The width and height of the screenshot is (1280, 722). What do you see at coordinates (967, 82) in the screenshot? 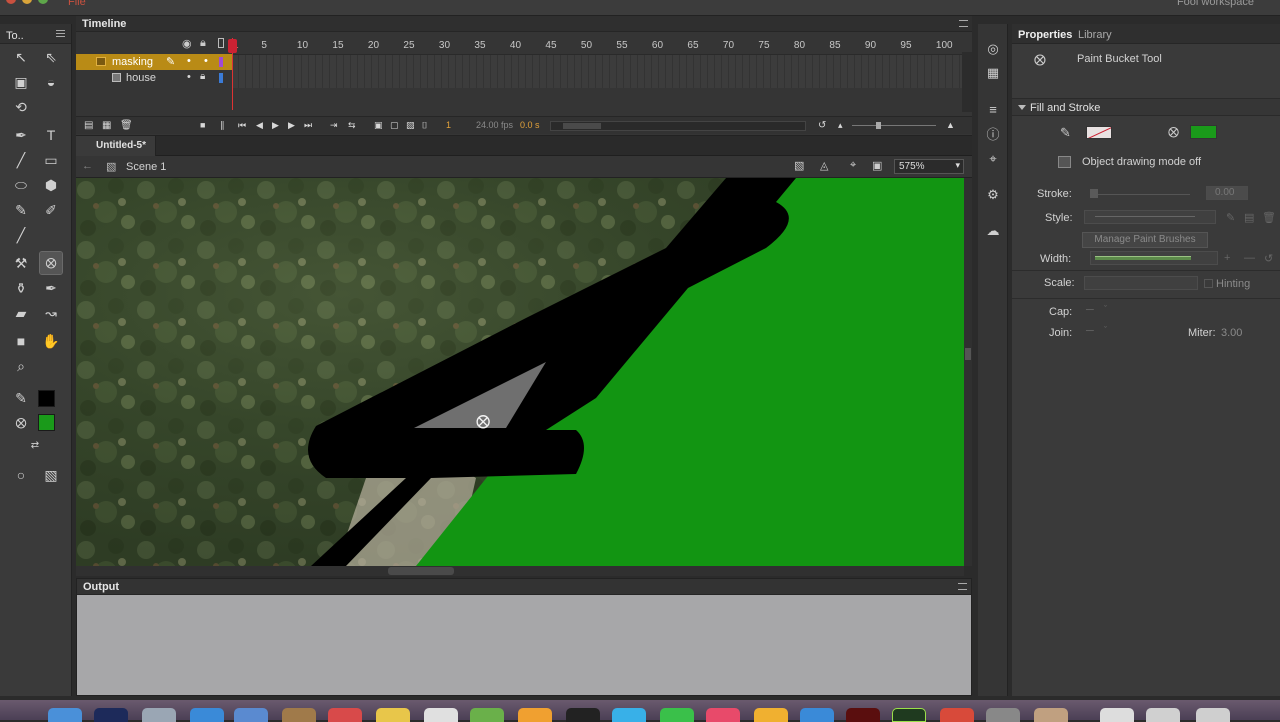
I see `timeline-vscroll` at bounding box center [967, 82].